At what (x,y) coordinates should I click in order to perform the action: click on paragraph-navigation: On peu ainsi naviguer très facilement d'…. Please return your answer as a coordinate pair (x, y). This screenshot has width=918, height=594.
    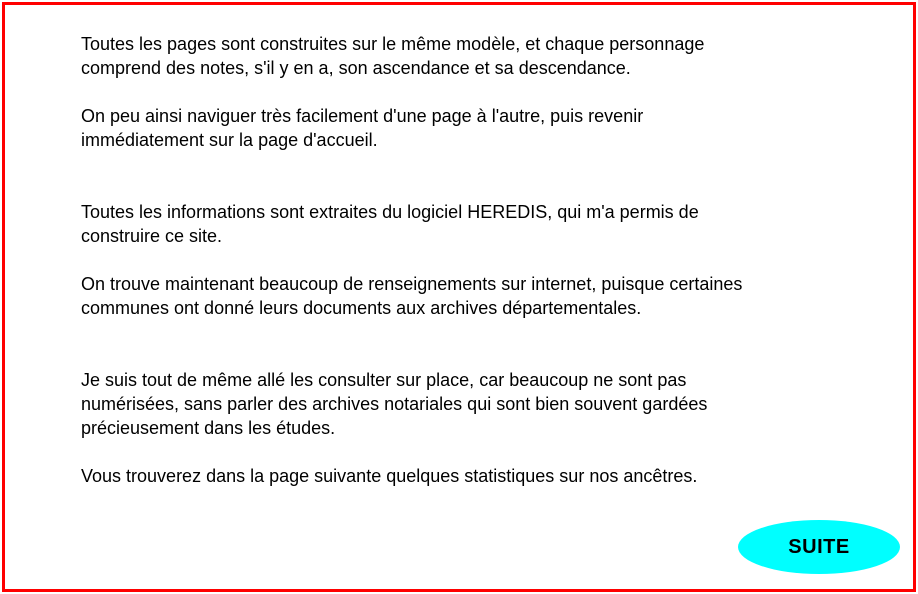
    Looking at the image, I should click on (362, 128).